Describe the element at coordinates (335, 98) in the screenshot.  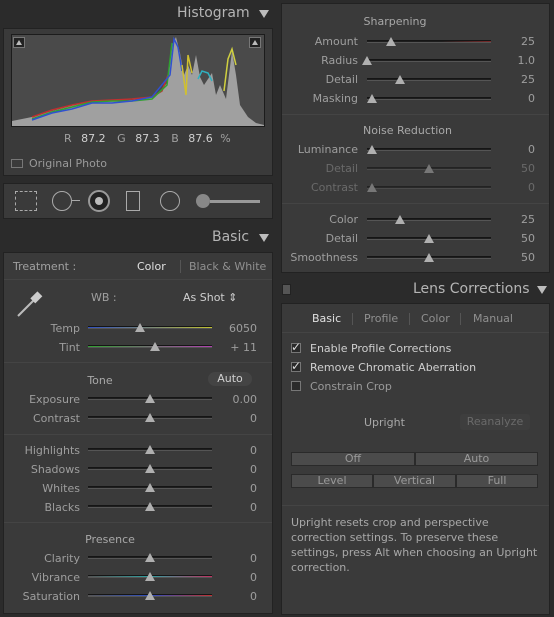
I see `masking-label: Masking` at that location.